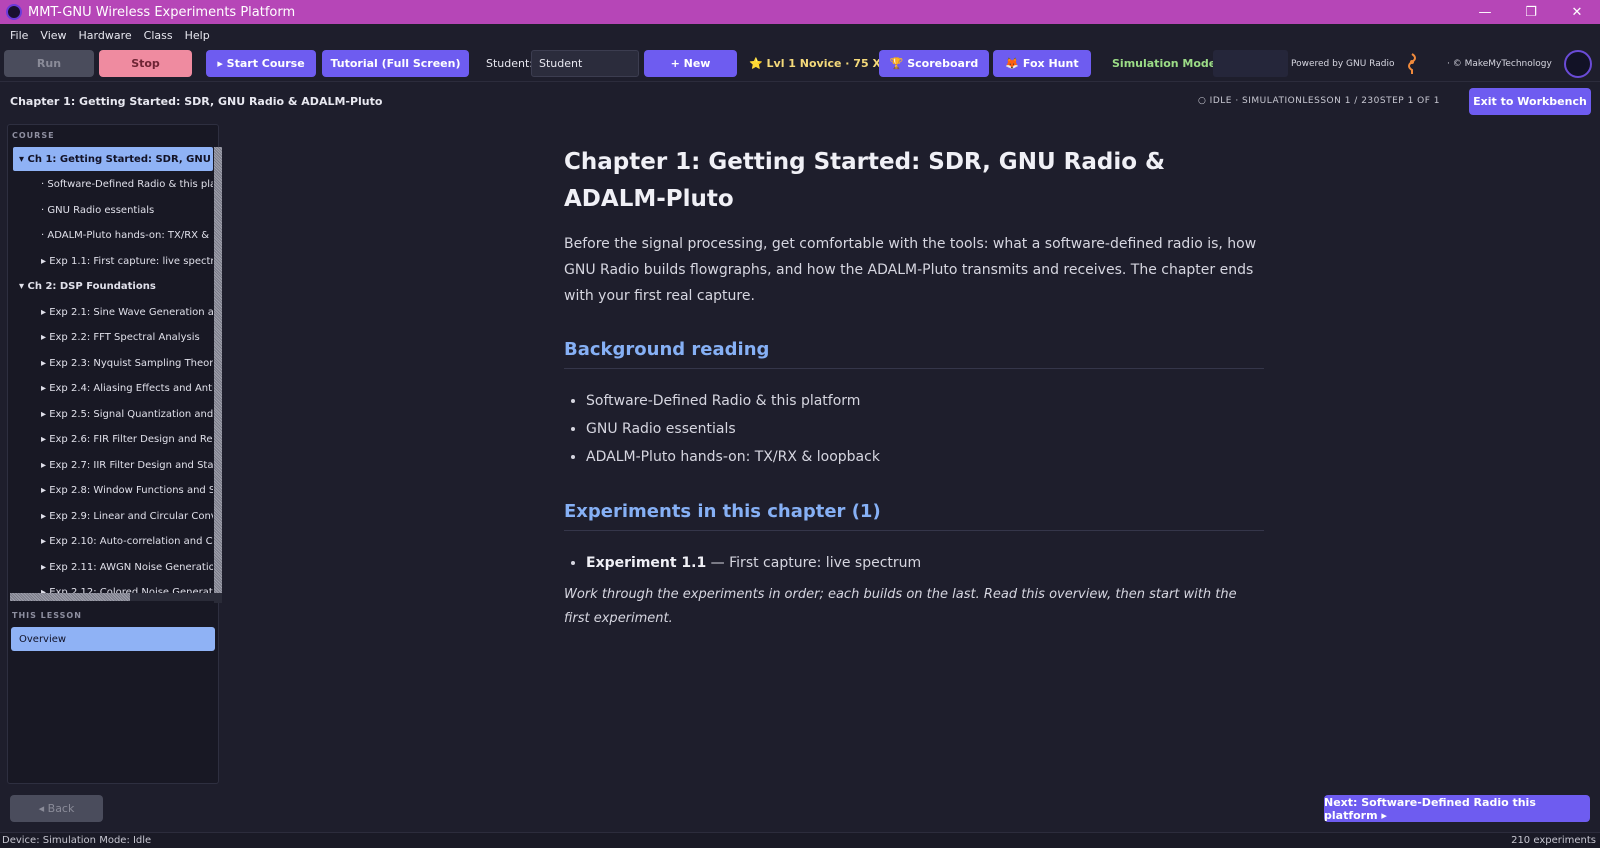  I want to click on copyright-label: · © MakeMyTechnology, so click(1499, 63).